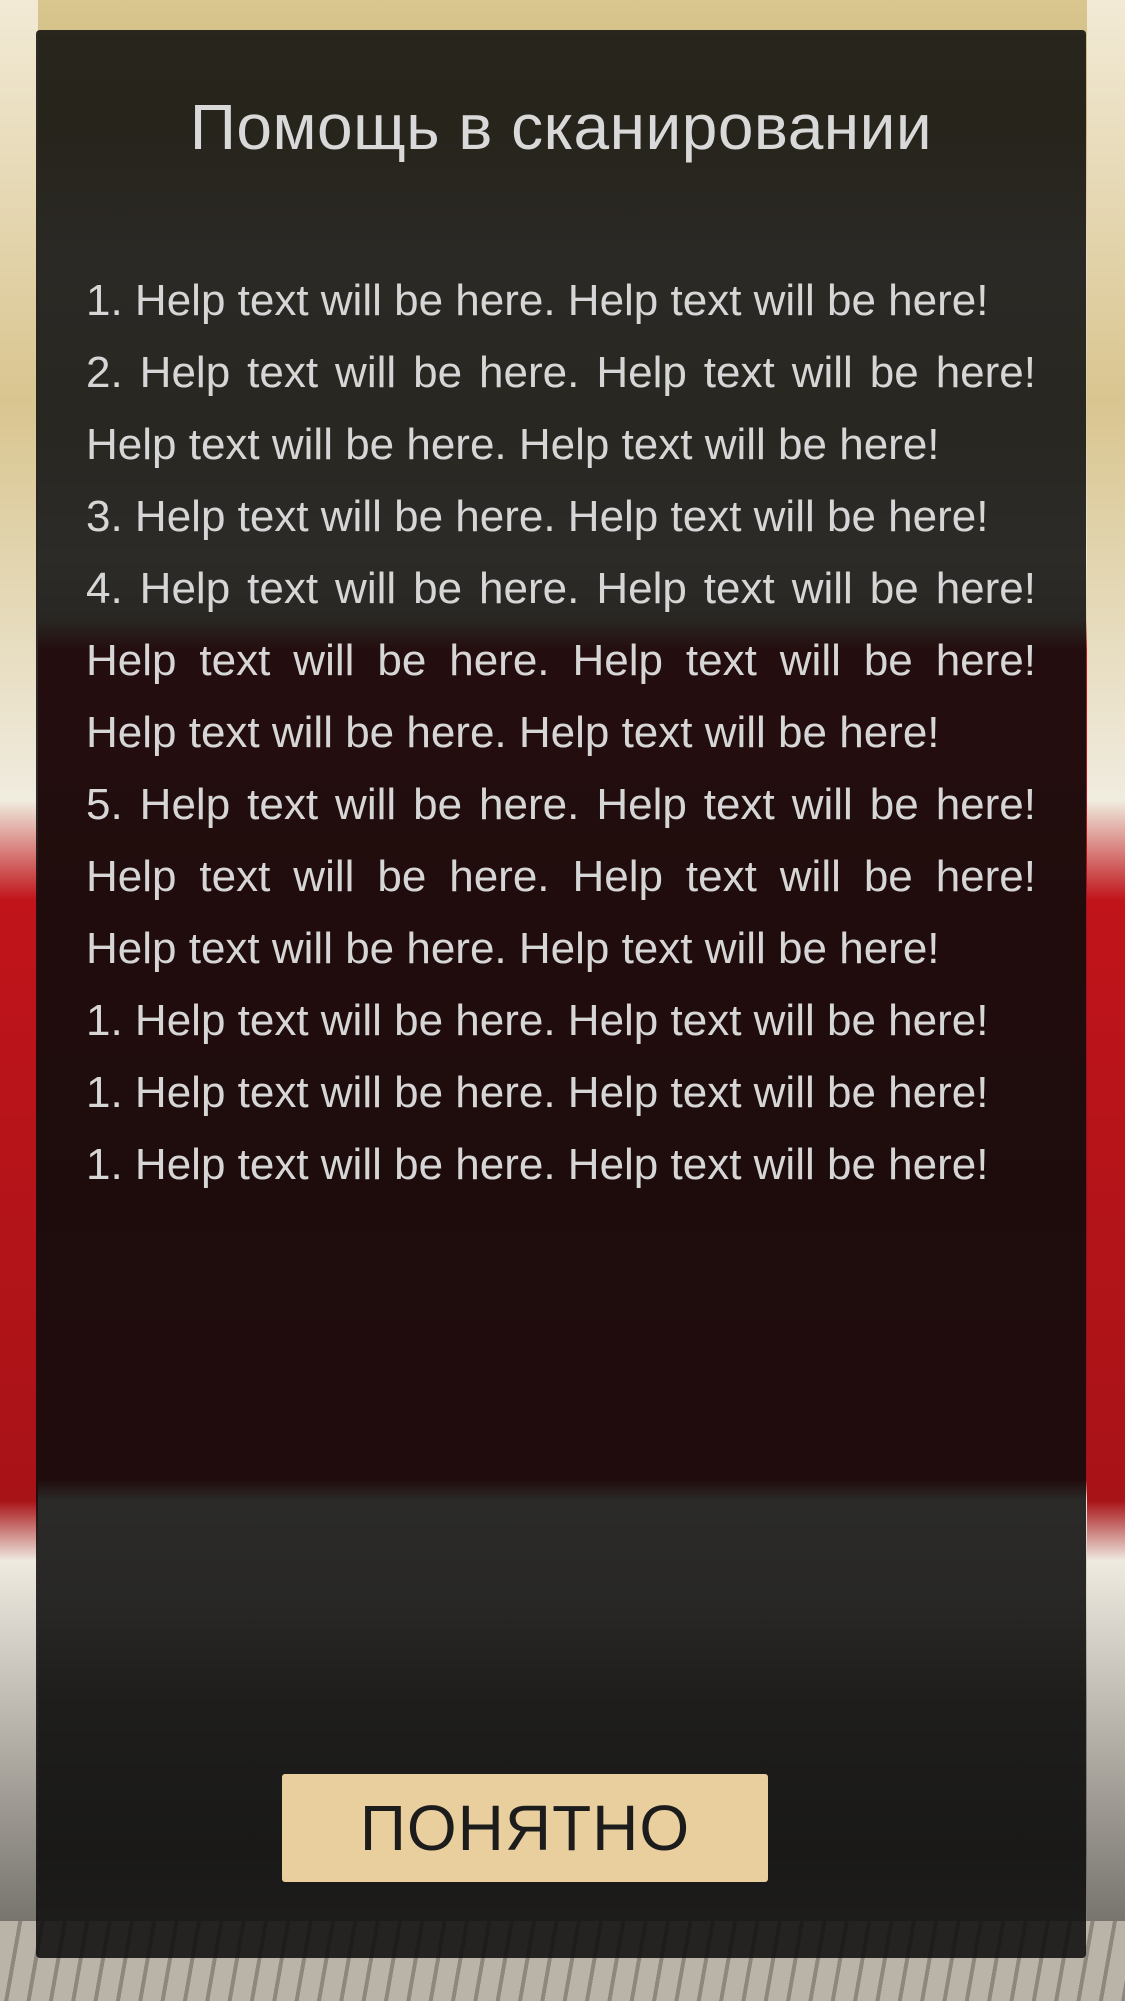  What do you see at coordinates (525, 1828) in the screenshot?
I see `understood-button: ПОНЯТНО` at bounding box center [525, 1828].